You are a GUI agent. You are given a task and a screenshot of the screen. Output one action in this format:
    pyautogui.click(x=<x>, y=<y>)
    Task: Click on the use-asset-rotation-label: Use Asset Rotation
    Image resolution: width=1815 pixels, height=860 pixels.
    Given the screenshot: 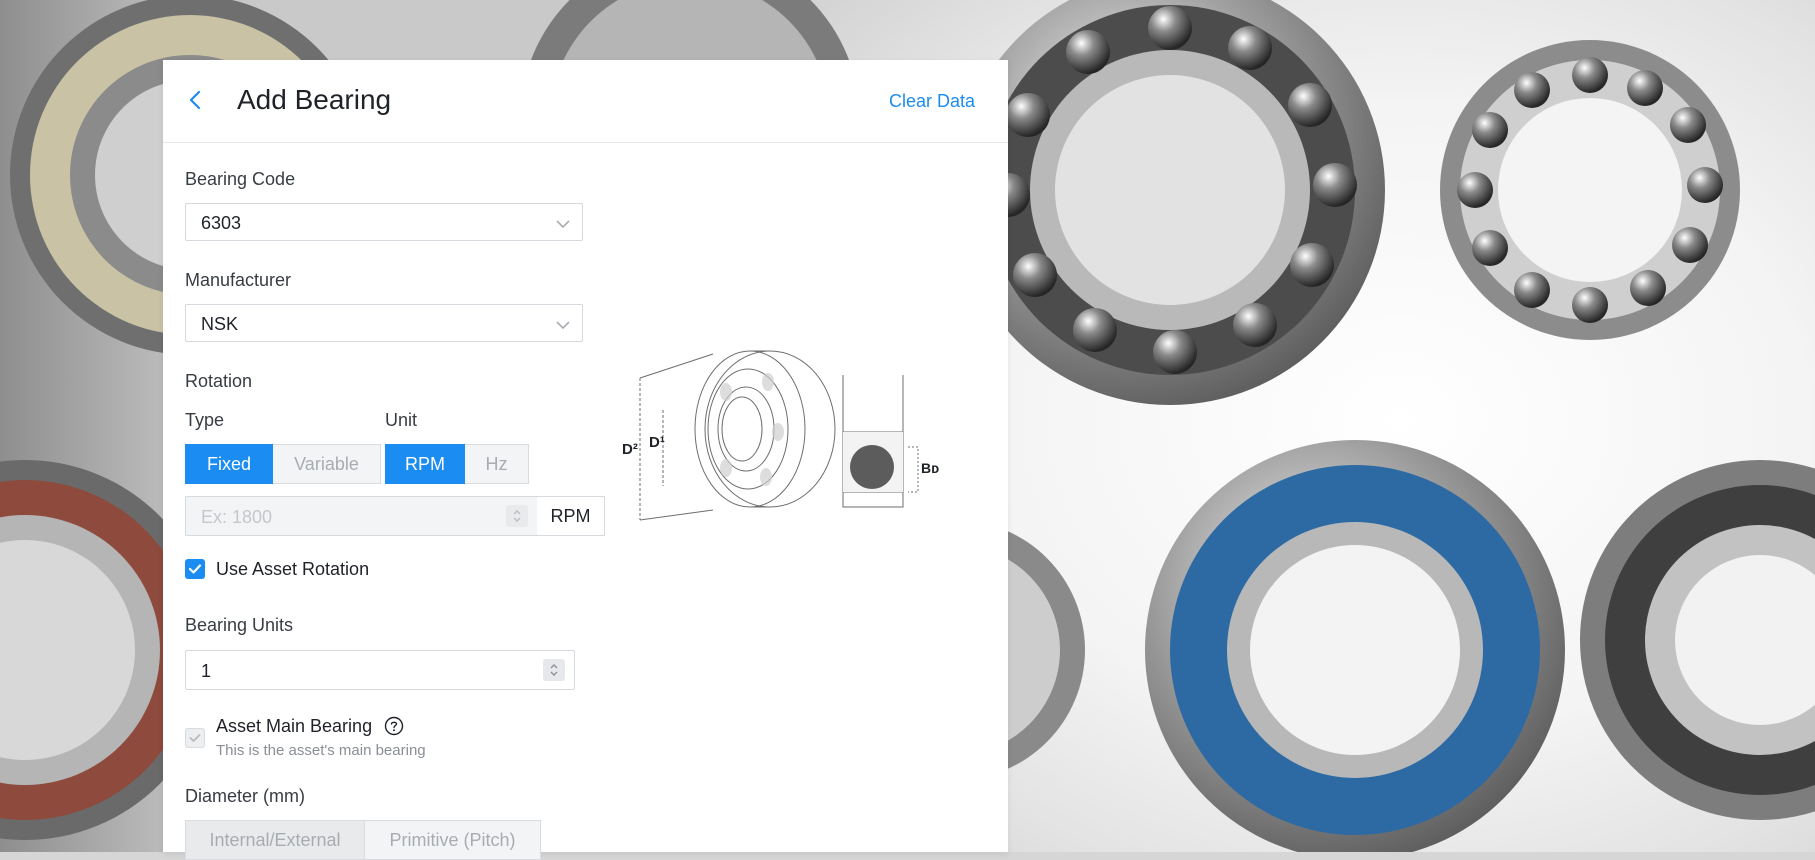 What is the action you would take?
    pyautogui.click(x=293, y=569)
    